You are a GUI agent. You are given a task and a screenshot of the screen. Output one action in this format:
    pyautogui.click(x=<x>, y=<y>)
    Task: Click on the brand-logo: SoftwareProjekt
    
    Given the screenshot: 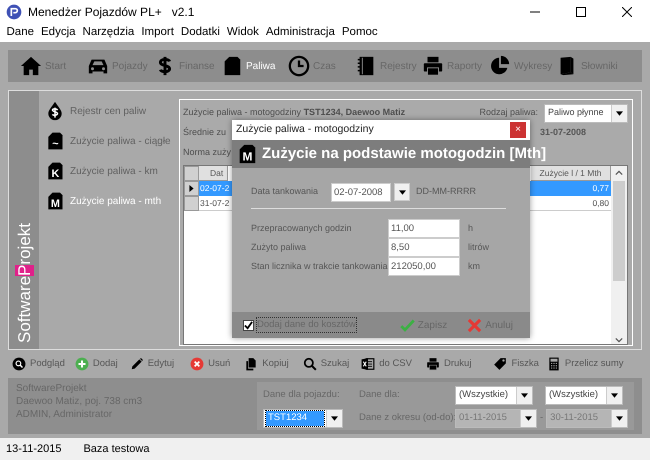 What is the action you would take?
    pyautogui.click(x=24, y=282)
    